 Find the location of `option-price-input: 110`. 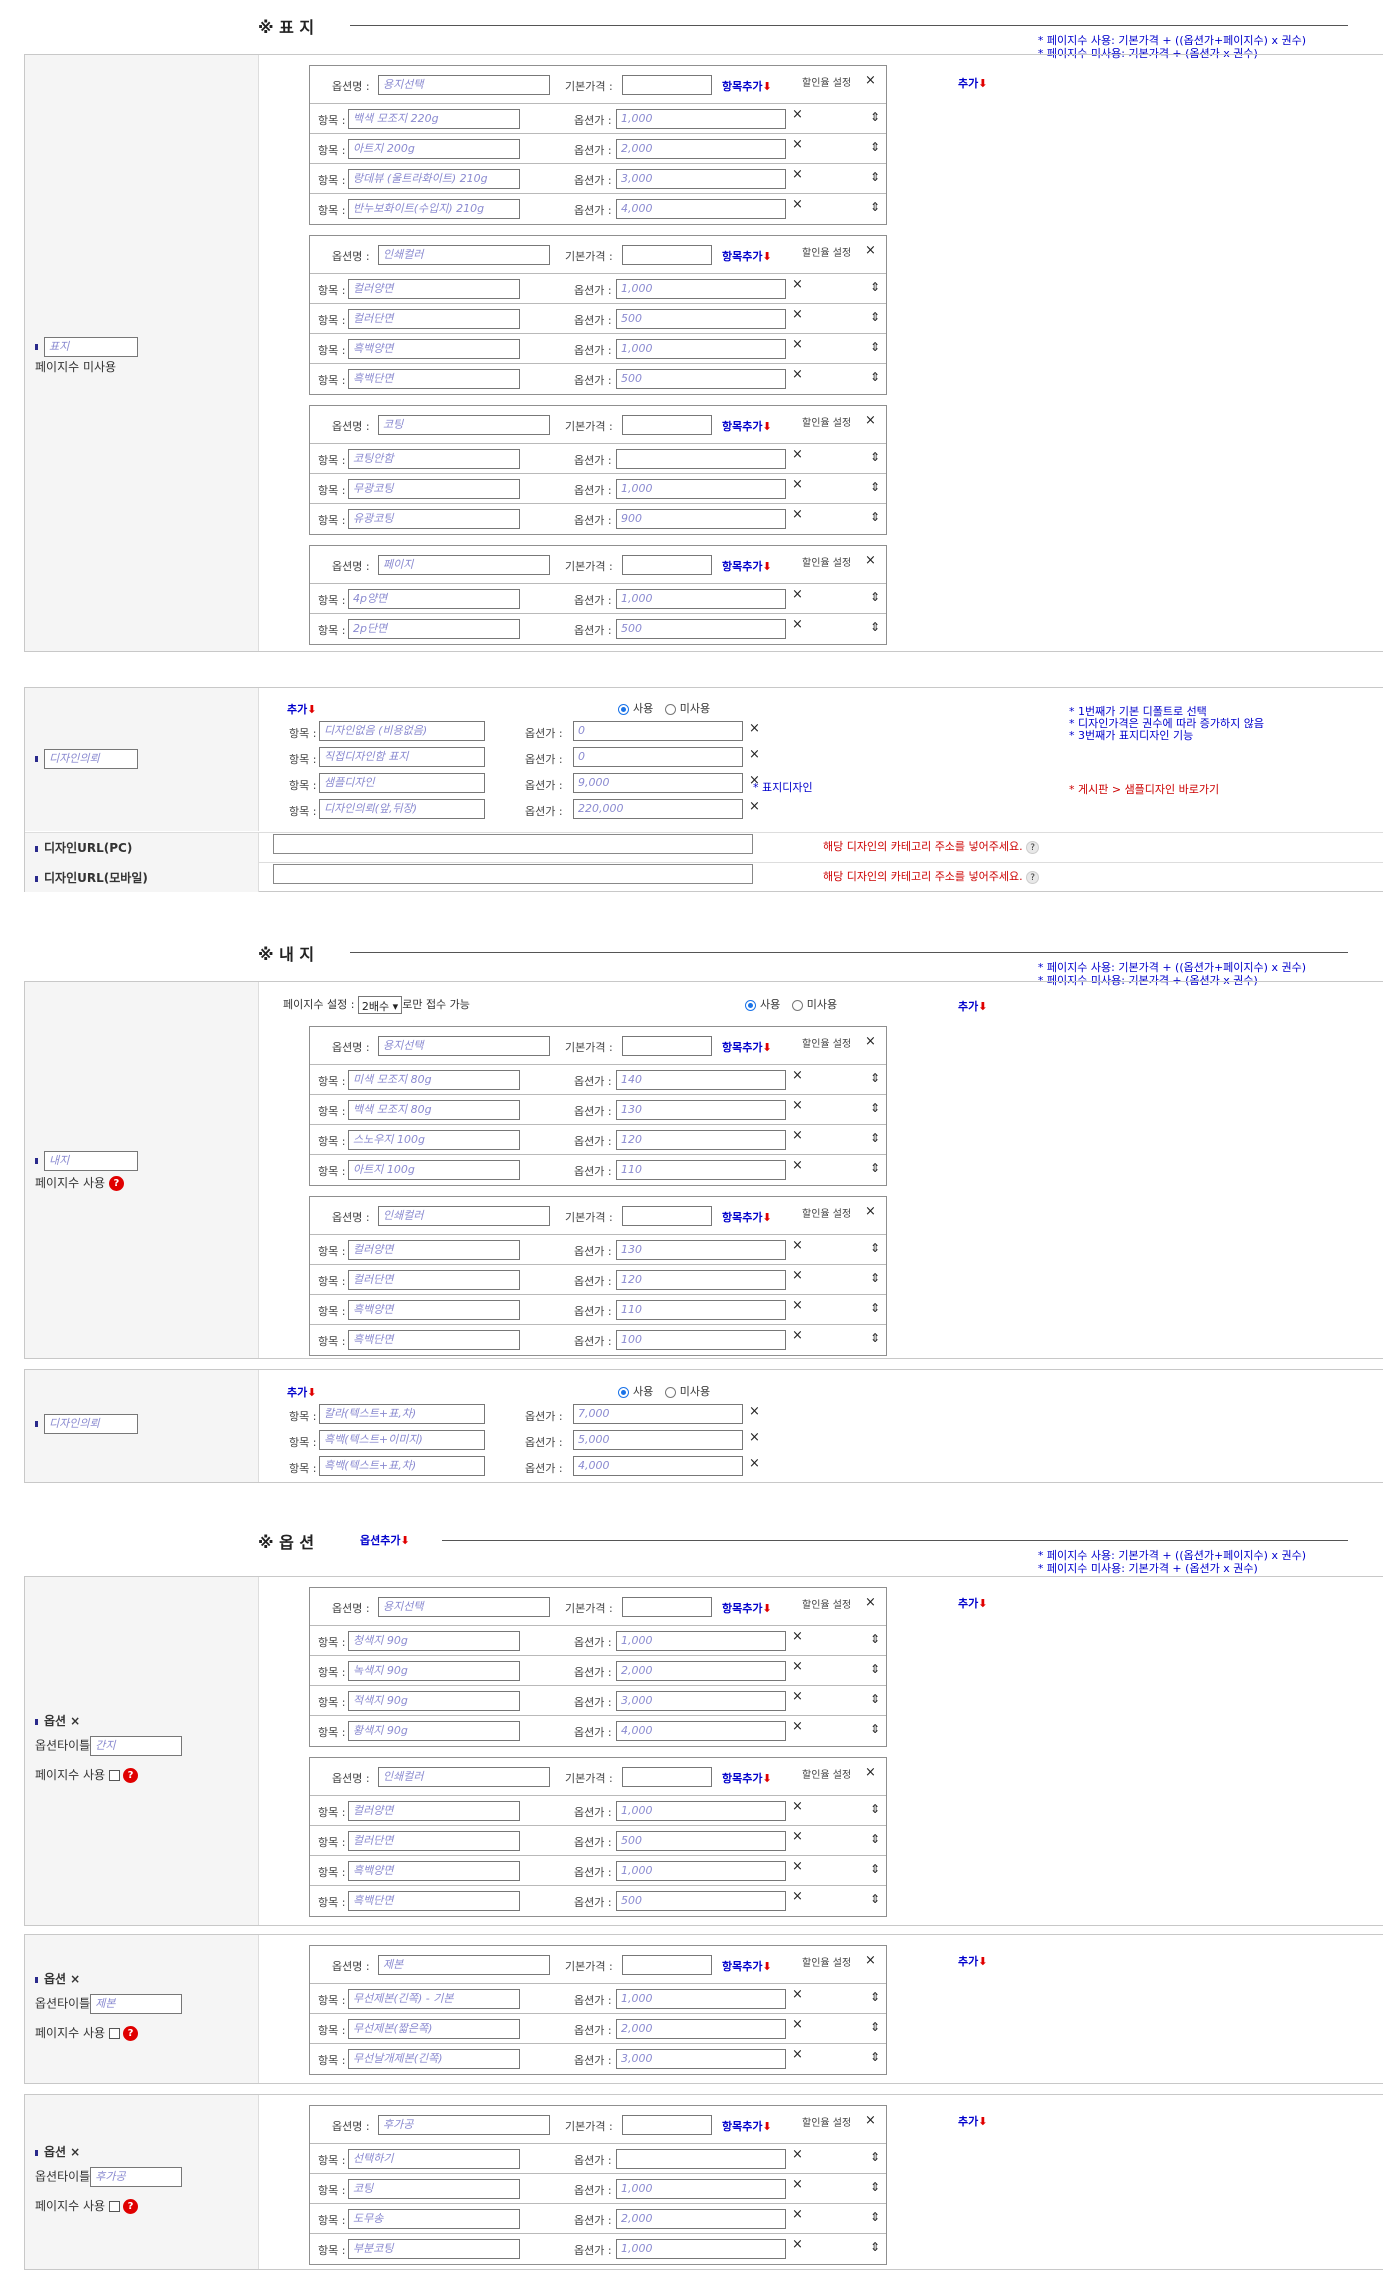

option-price-input: 110 is located at coordinates (701, 1310).